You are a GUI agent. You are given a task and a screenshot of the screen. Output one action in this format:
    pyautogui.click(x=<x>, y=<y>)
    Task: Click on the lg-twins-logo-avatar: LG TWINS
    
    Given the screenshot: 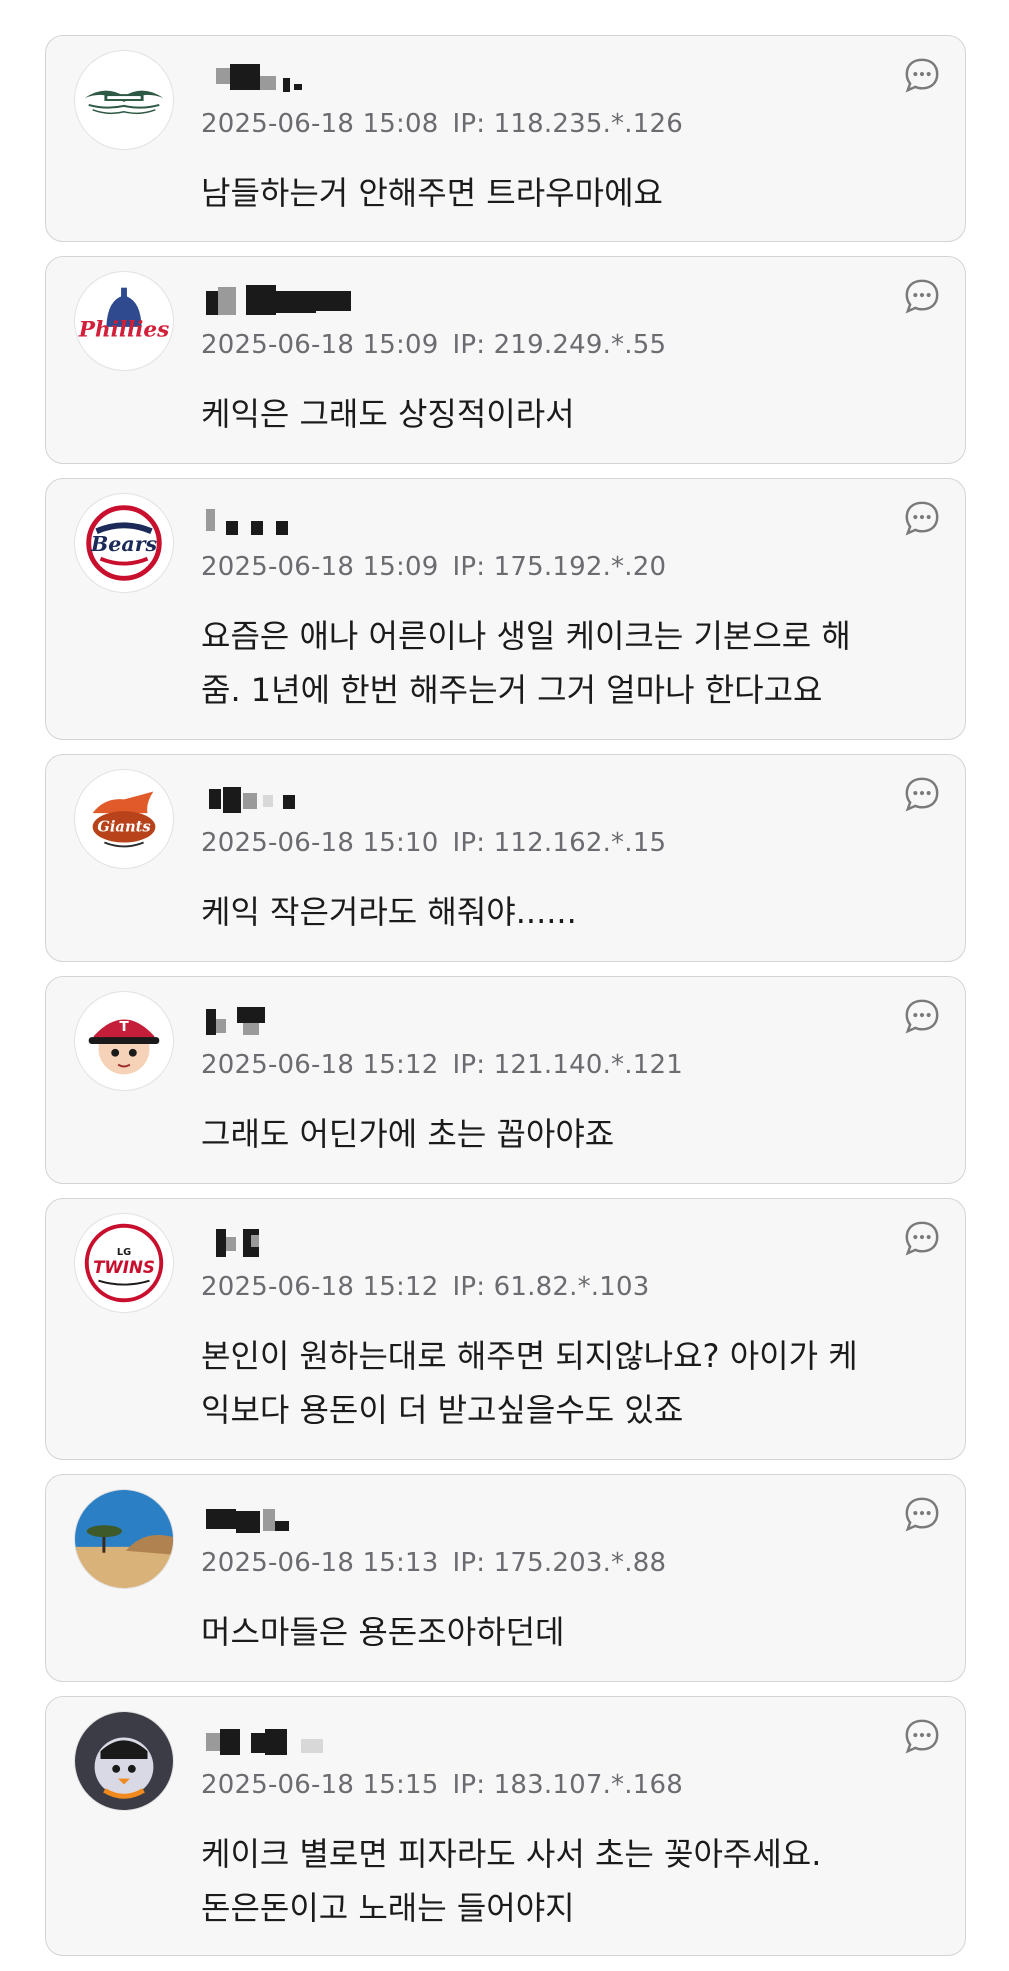 What is the action you would take?
    pyautogui.click(x=124, y=1263)
    